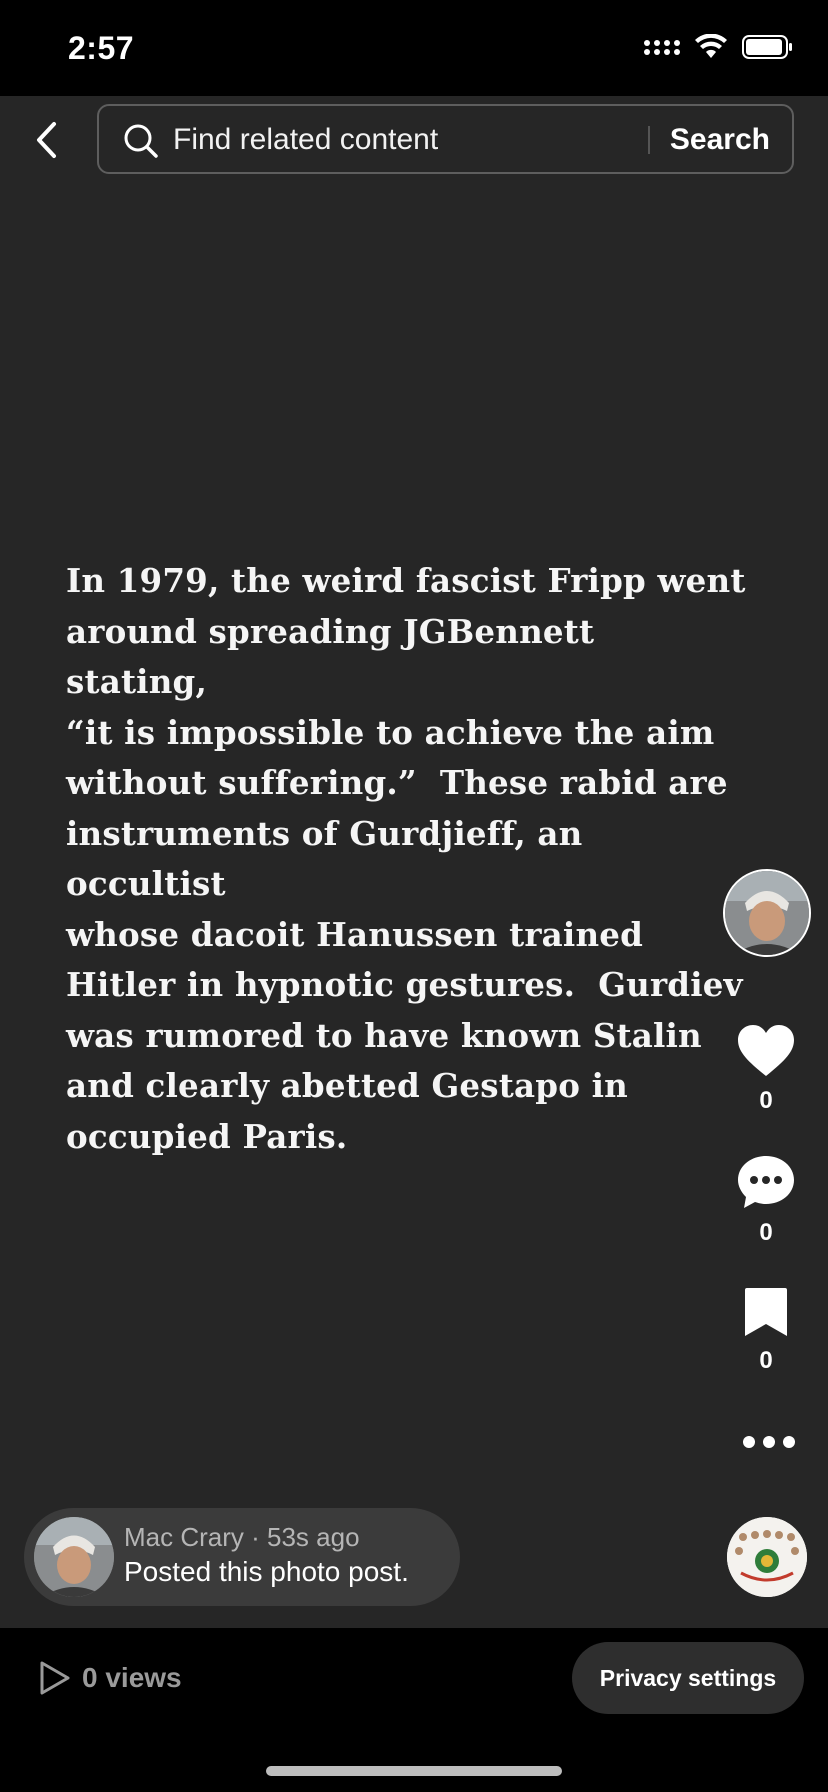 The image size is (828, 1792). I want to click on save-count: 0, so click(766, 1360).